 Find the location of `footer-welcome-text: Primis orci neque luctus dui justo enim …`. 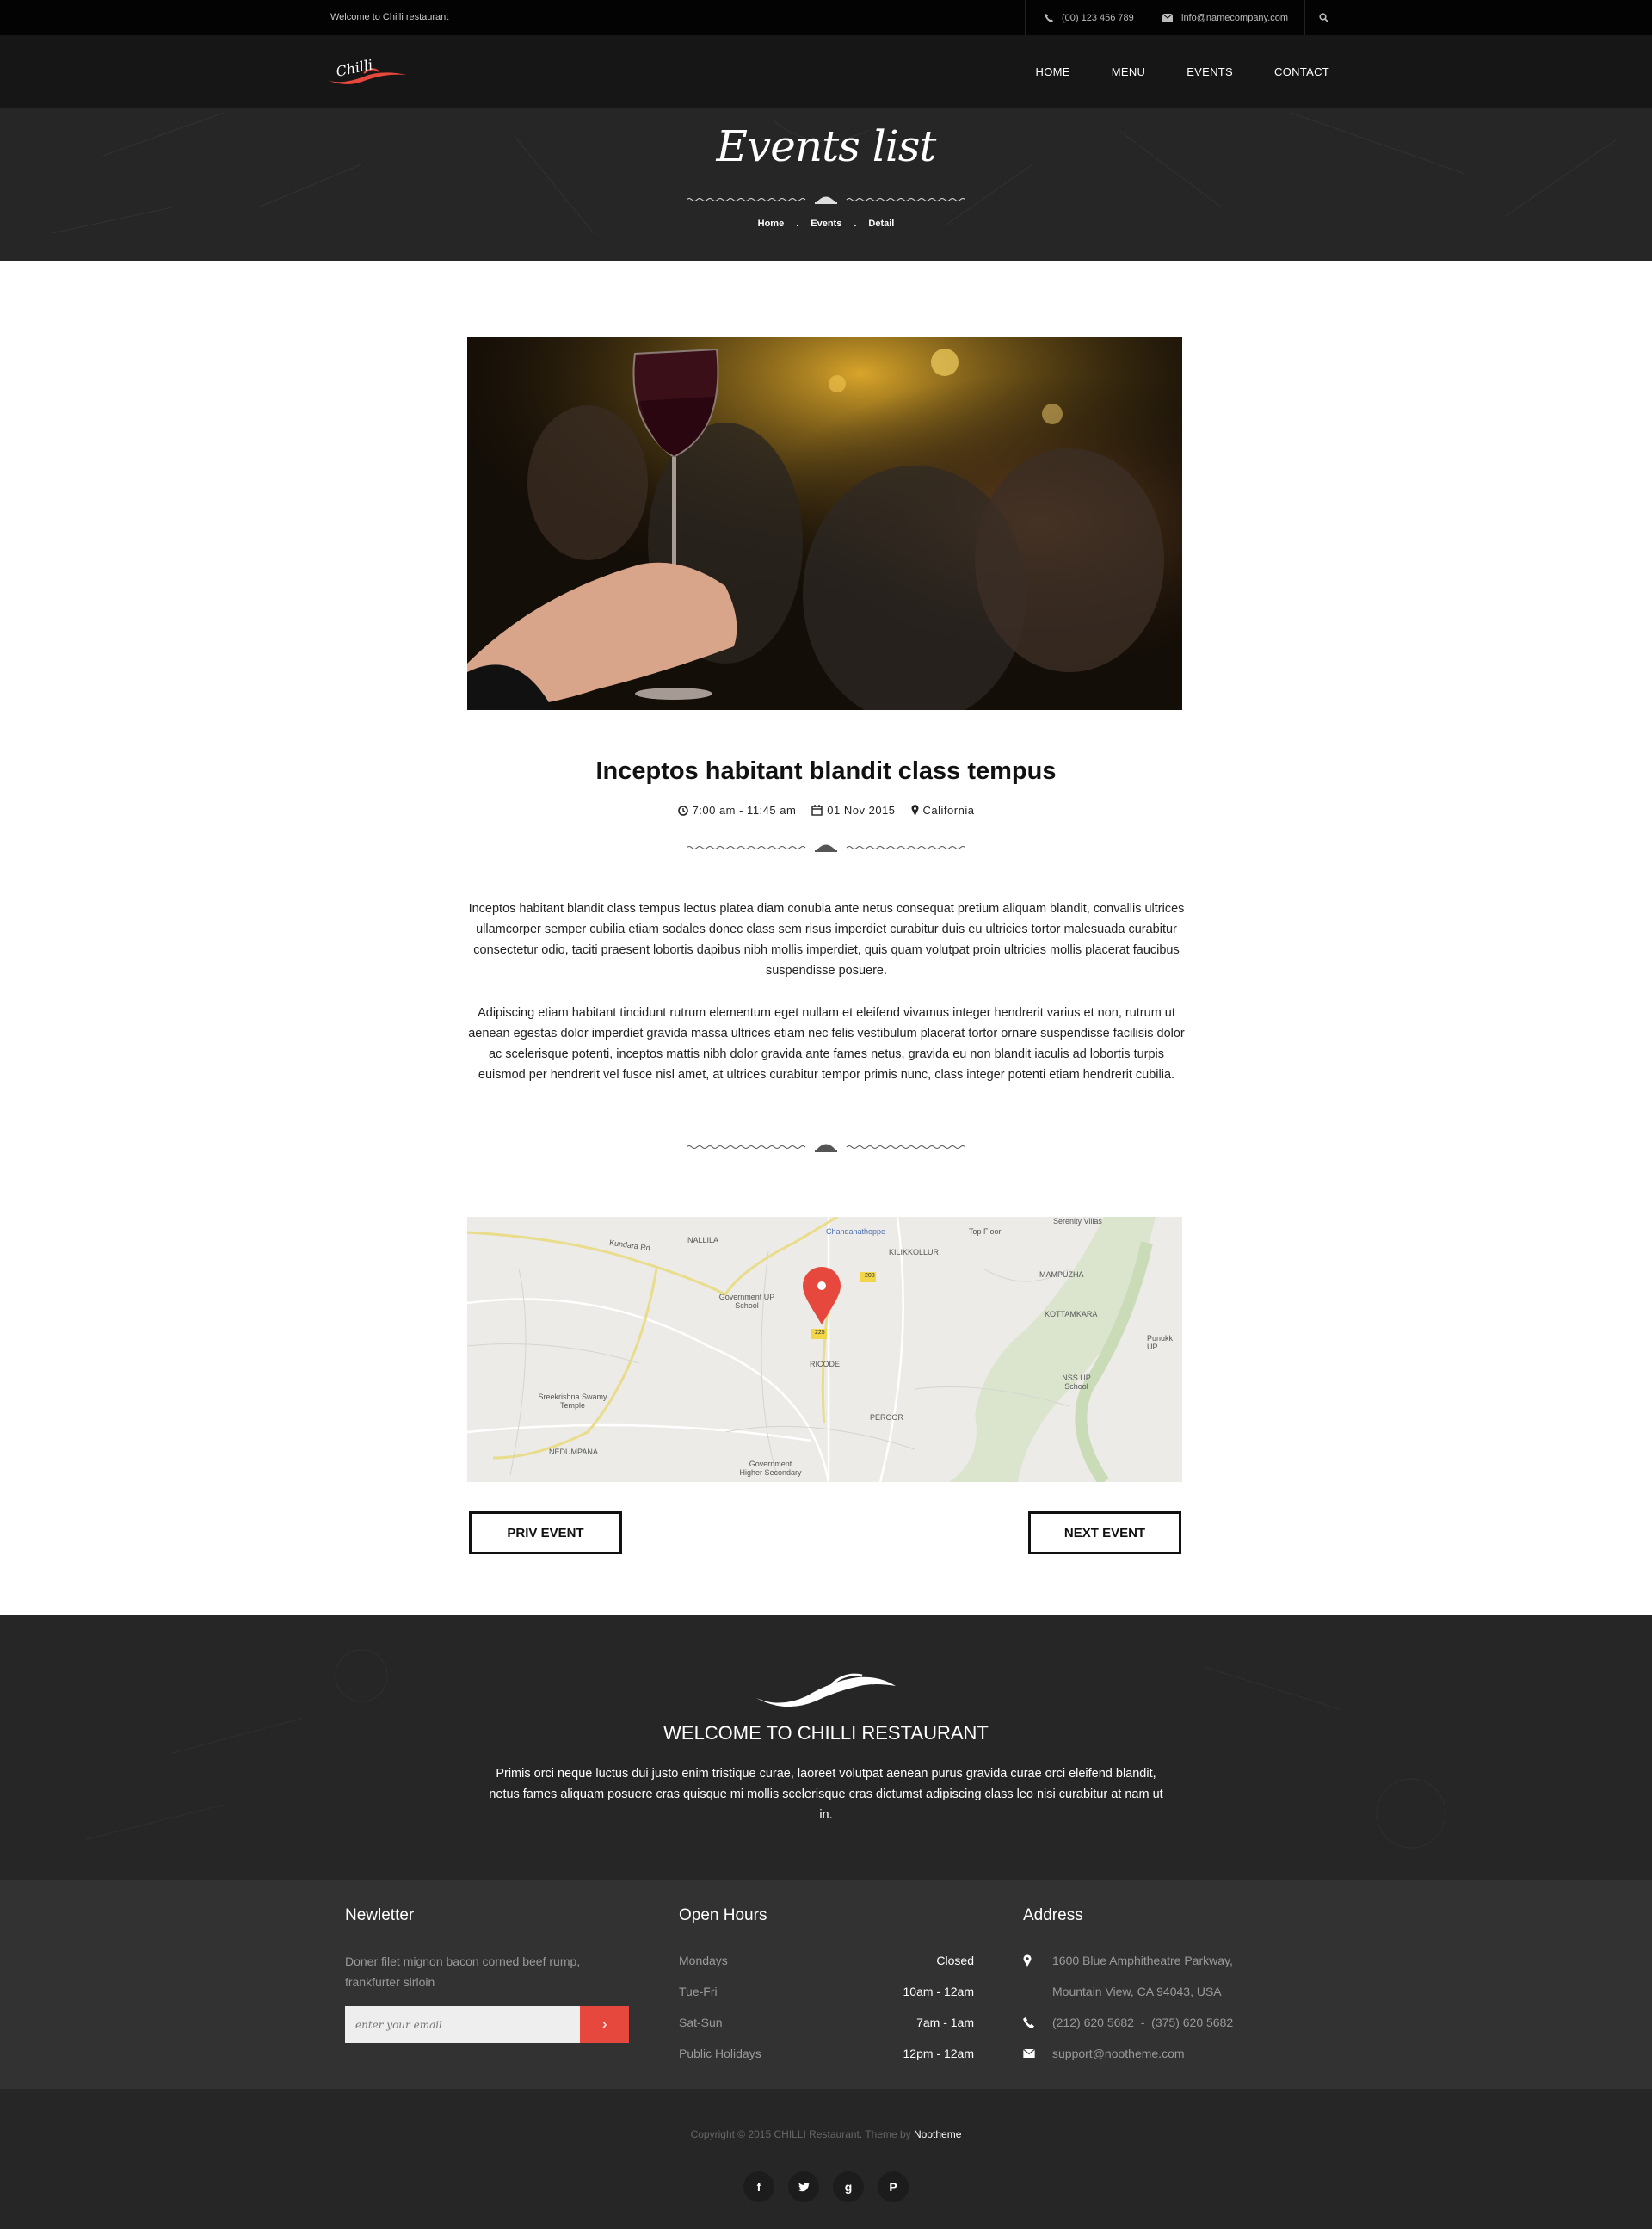

footer-welcome-text: Primis orci neque luctus dui justo enim … is located at coordinates (826, 1794).